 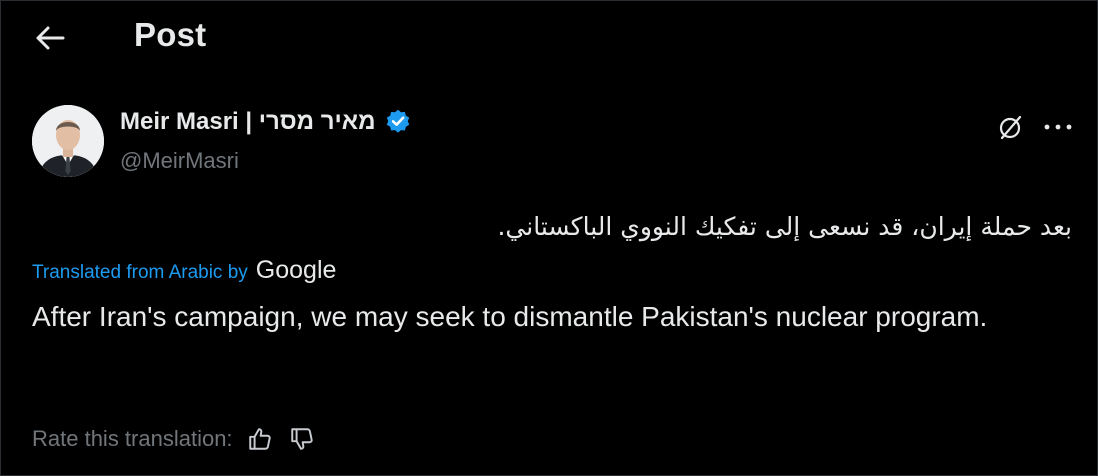 I want to click on avatar, so click(x=68, y=141).